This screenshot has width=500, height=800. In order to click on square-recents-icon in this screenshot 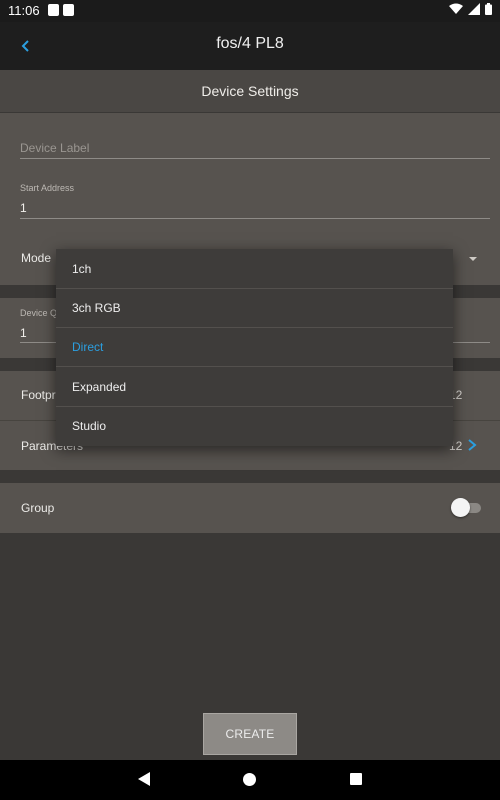, I will do `click(356, 779)`.